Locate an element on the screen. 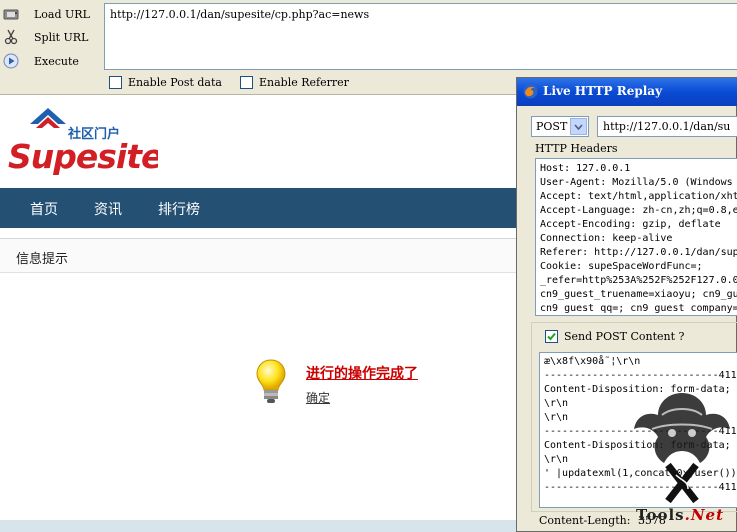  send-post-label: Send POST Content ? is located at coordinates (624, 336).